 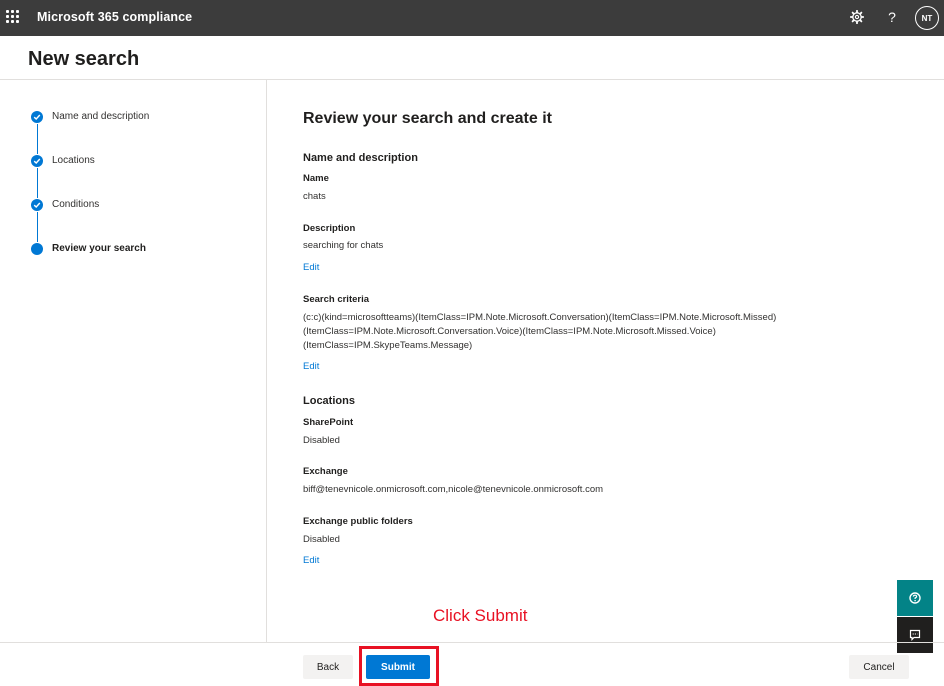 What do you see at coordinates (325, 471) in the screenshot?
I see `exchange-label: Exchange` at bounding box center [325, 471].